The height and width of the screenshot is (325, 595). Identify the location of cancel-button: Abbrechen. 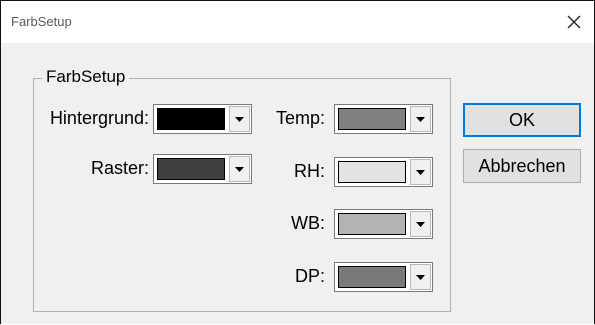
(522, 166).